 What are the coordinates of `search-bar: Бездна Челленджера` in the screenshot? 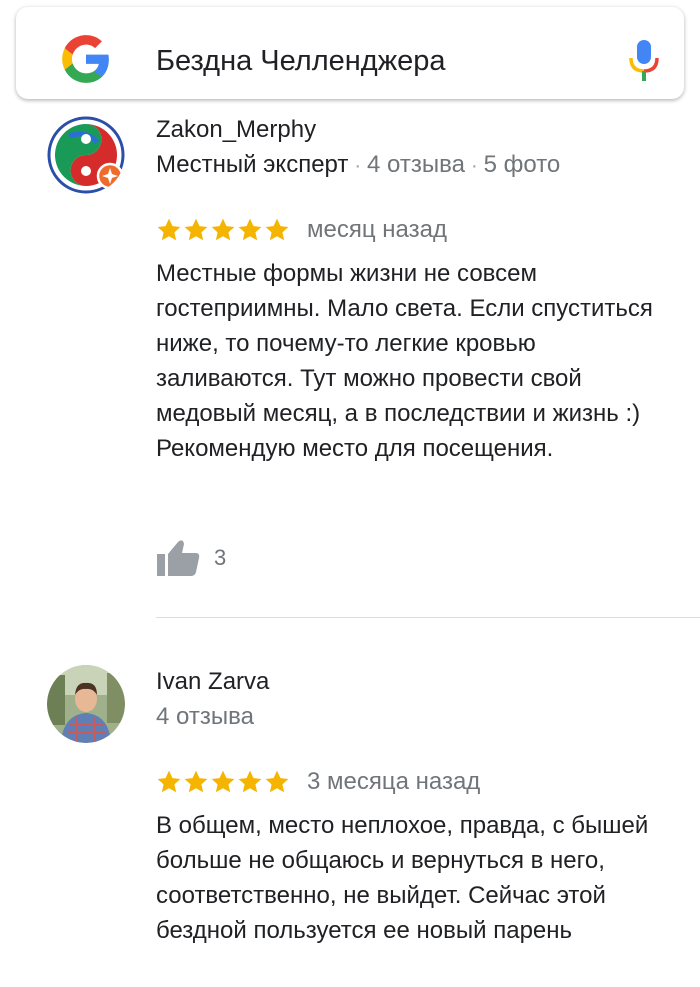 It's located at (350, 53).